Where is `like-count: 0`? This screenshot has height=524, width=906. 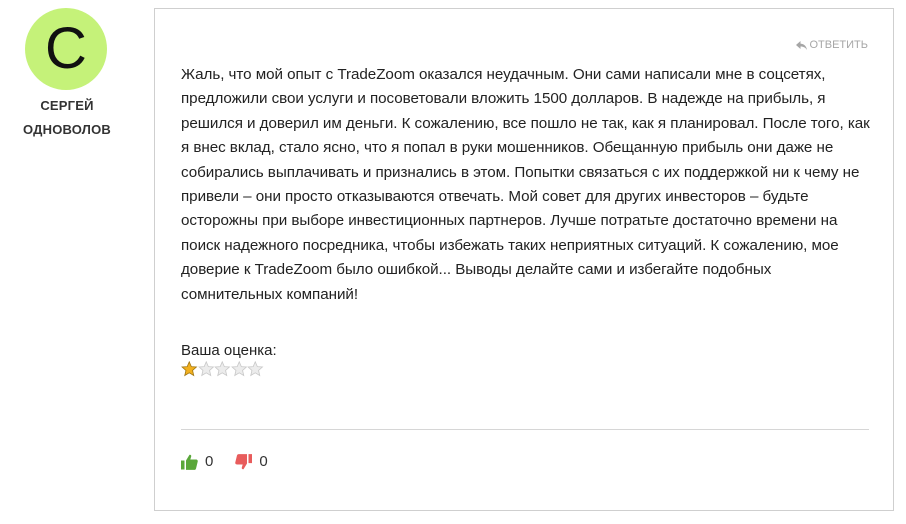 like-count: 0 is located at coordinates (209, 461).